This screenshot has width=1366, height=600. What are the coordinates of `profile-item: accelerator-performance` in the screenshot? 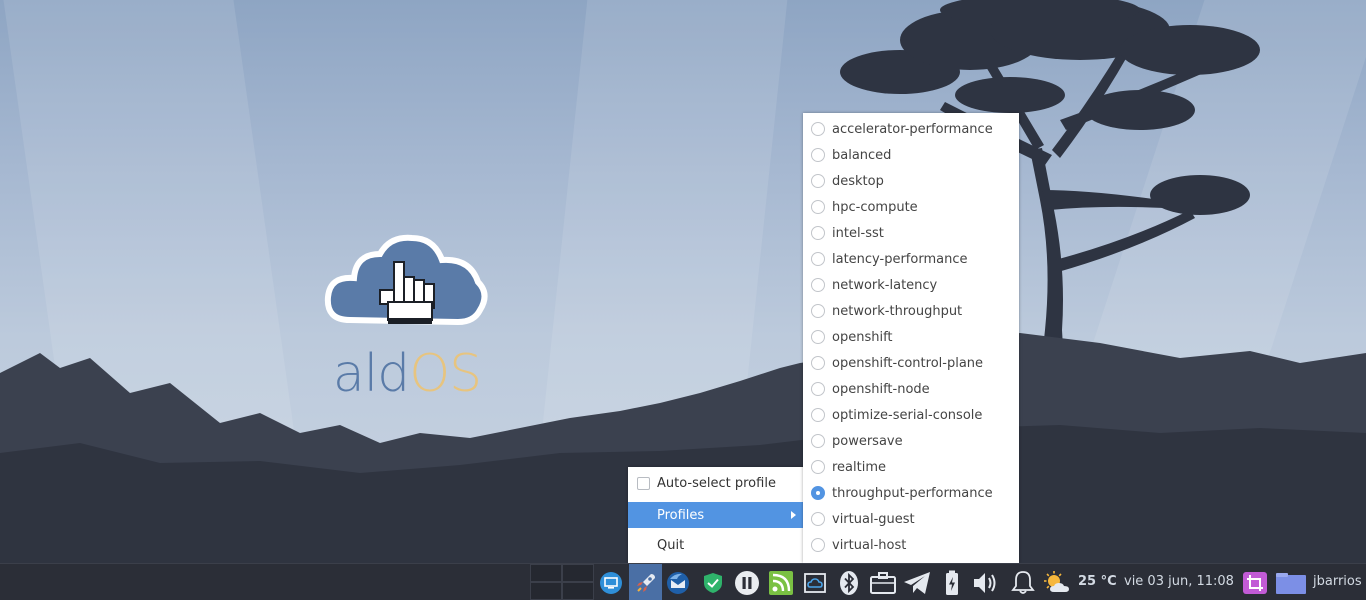 It's located at (911, 129).